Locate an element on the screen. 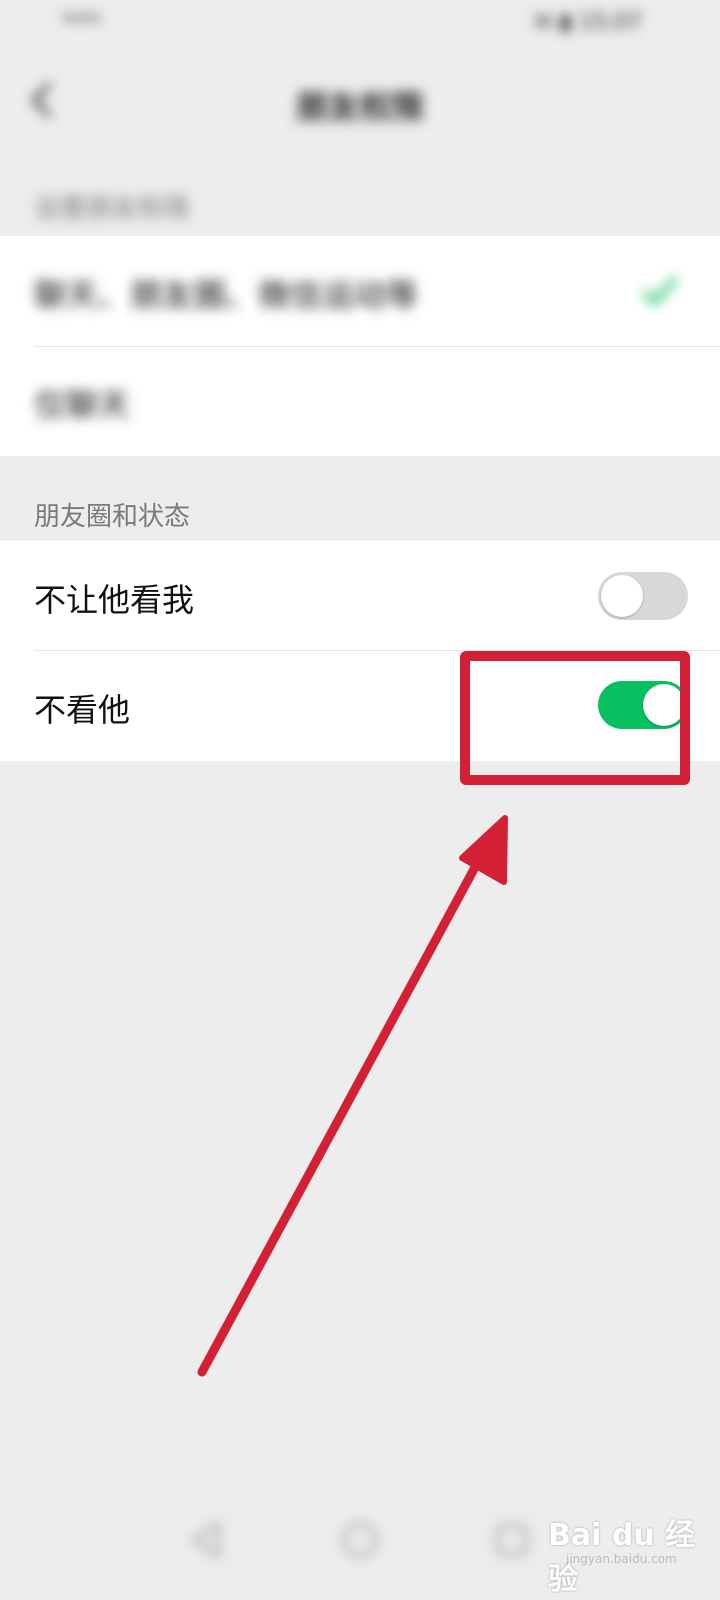 Image resolution: width=720 pixels, height=1600 pixels. toggle-hide-my-moments is located at coordinates (643, 596).